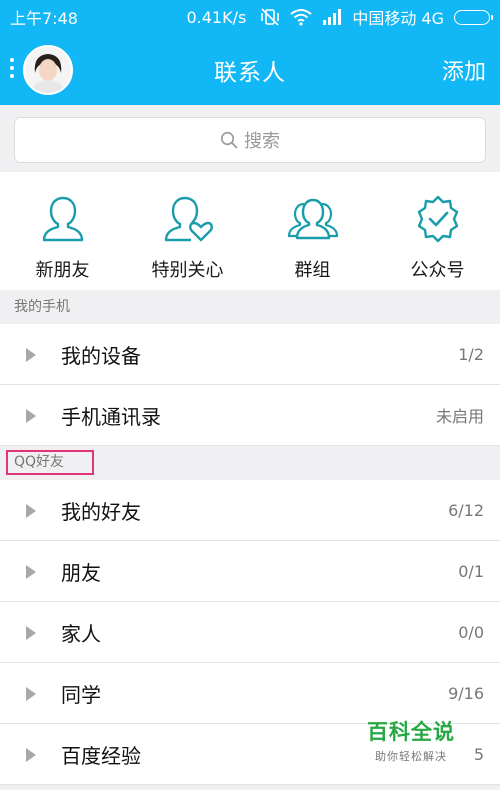 Image resolution: width=500 pixels, height=790 pixels. Describe the element at coordinates (44, 18) in the screenshot. I see `status-time: 上午7:48` at that location.